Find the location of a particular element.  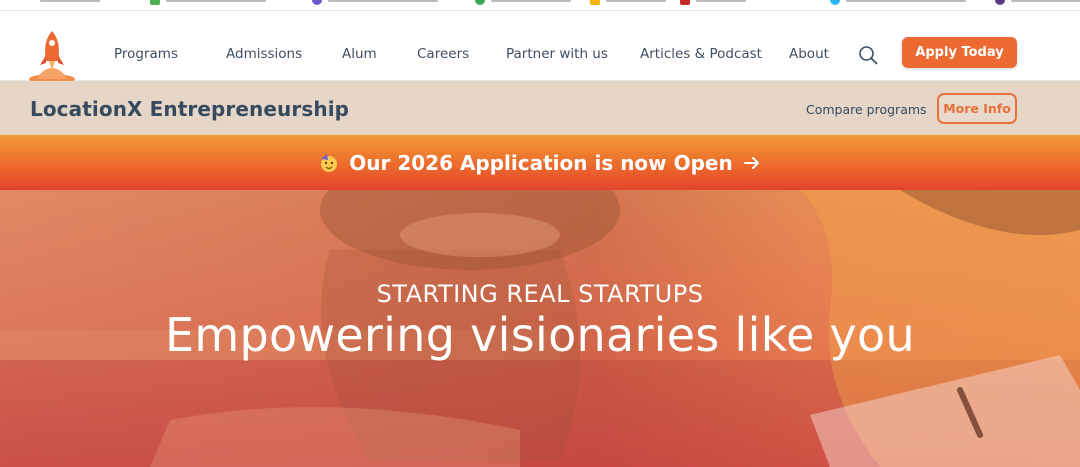

search-icon is located at coordinates (868, 55).